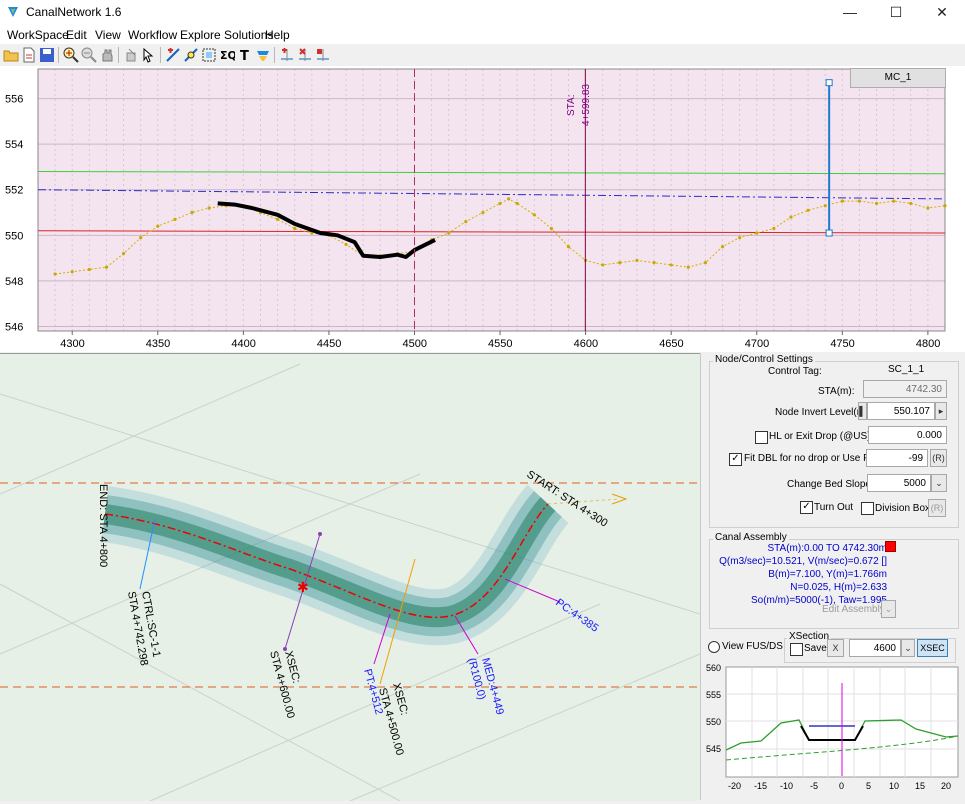 The image size is (965, 804). I want to click on profile-tag-button: MC_1, so click(898, 78).